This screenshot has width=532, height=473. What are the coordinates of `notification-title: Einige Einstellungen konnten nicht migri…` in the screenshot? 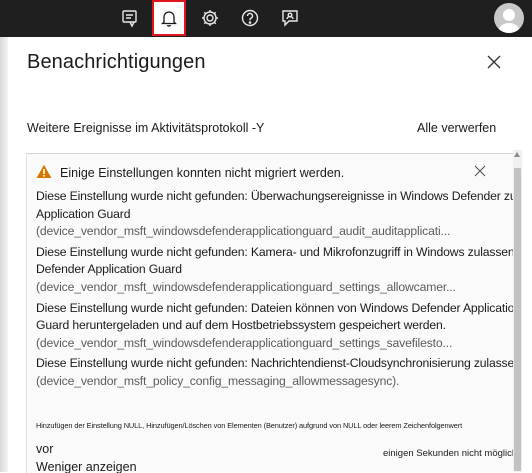 It's located at (202, 173).